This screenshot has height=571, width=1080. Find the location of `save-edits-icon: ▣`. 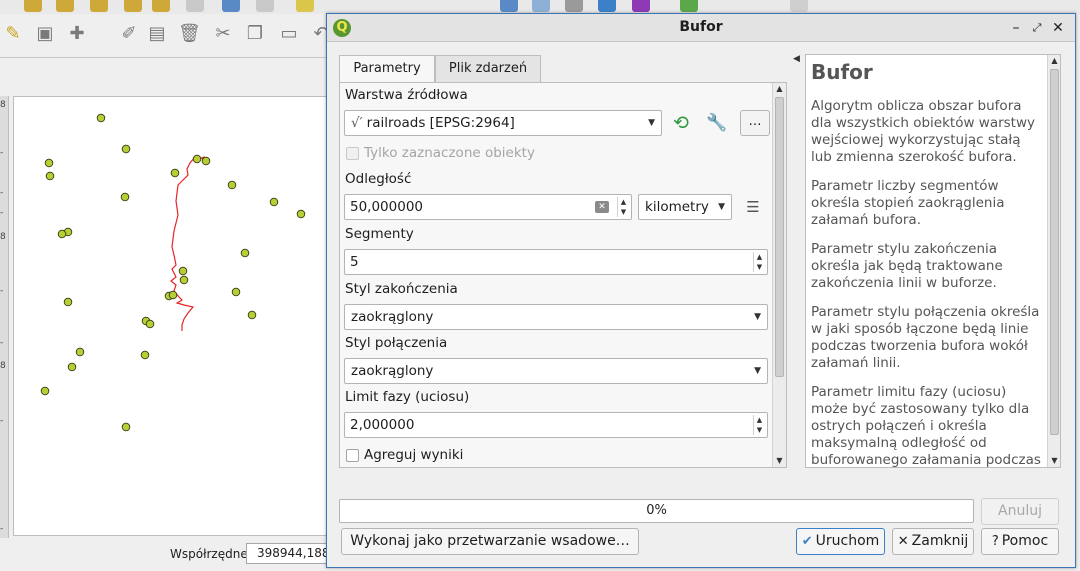

save-edits-icon: ▣ is located at coordinates (45, 34).